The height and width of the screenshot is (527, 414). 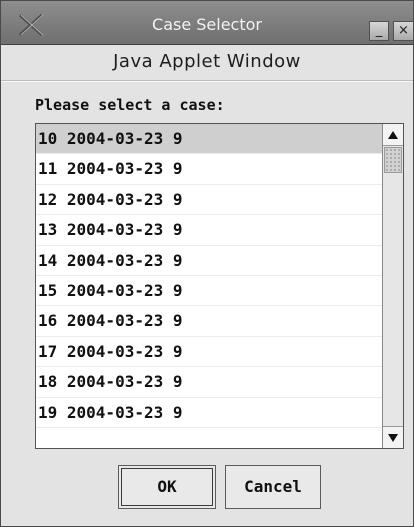 What do you see at coordinates (209, 200) in the screenshot?
I see `case-item: 12 2004-03-23 9` at bounding box center [209, 200].